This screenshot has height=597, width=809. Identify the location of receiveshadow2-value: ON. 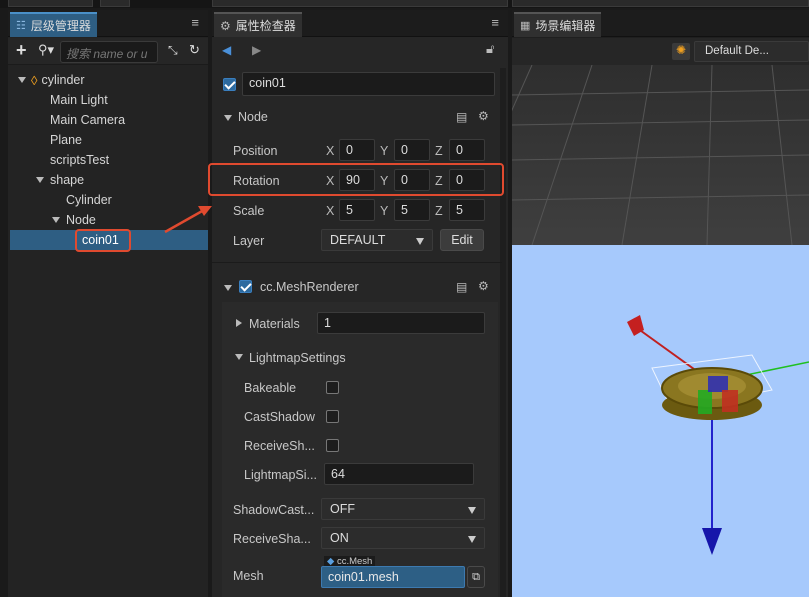
(339, 538).